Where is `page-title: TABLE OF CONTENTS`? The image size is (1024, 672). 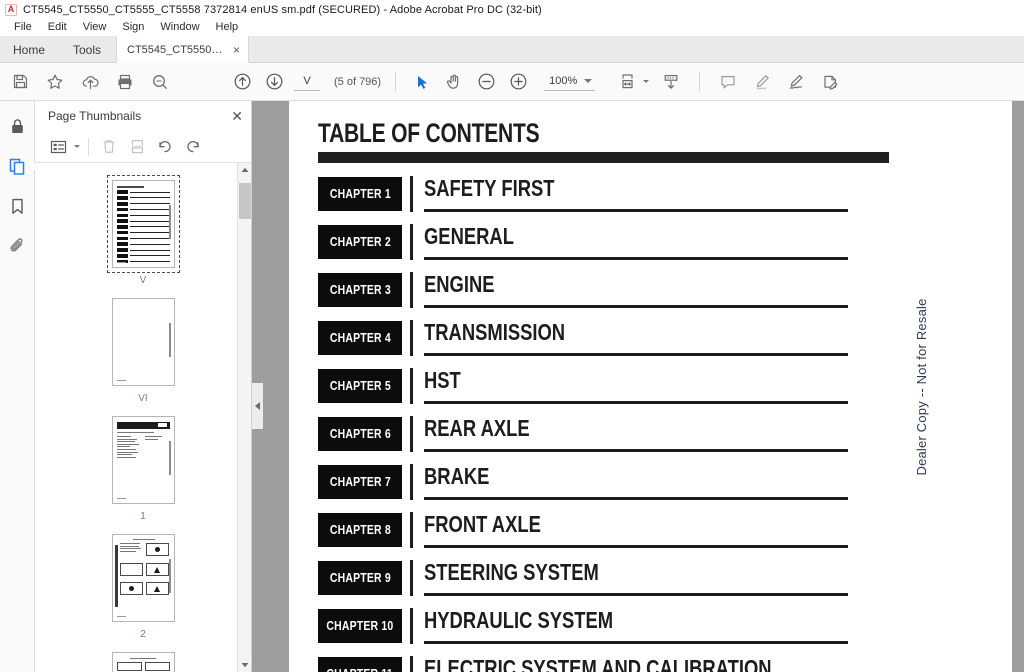
page-title: TABLE OF CONTENTS is located at coordinates (429, 133).